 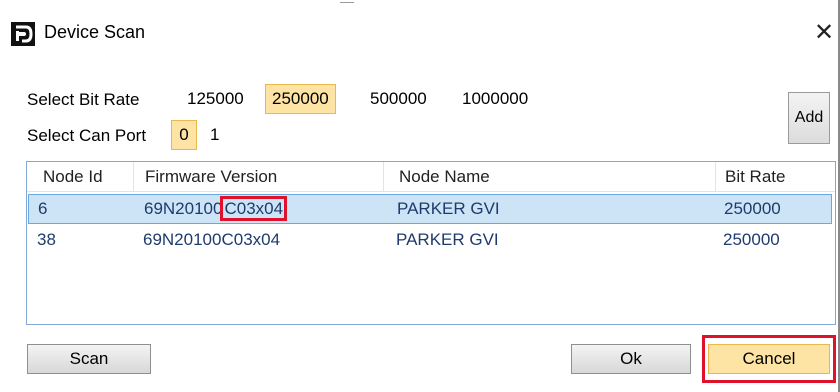 What do you see at coordinates (89, 359) in the screenshot?
I see `scan-button: Scan` at bounding box center [89, 359].